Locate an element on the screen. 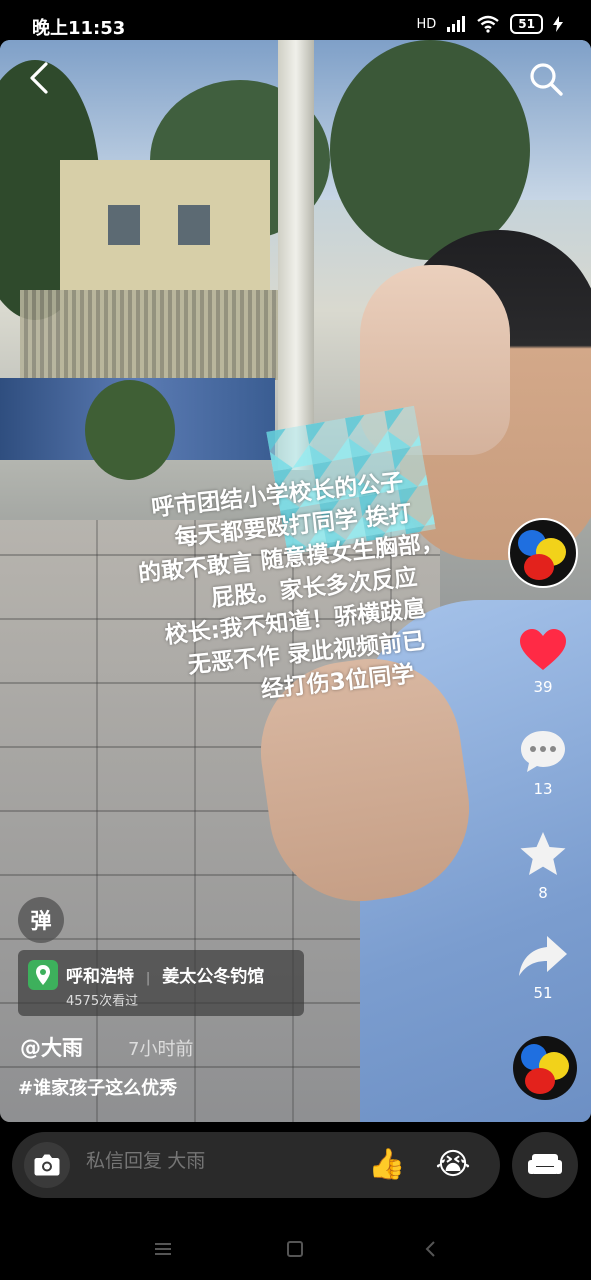 The width and height of the screenshot is (591, 1280). share-button: 51 is located at coordinates (543, 968).